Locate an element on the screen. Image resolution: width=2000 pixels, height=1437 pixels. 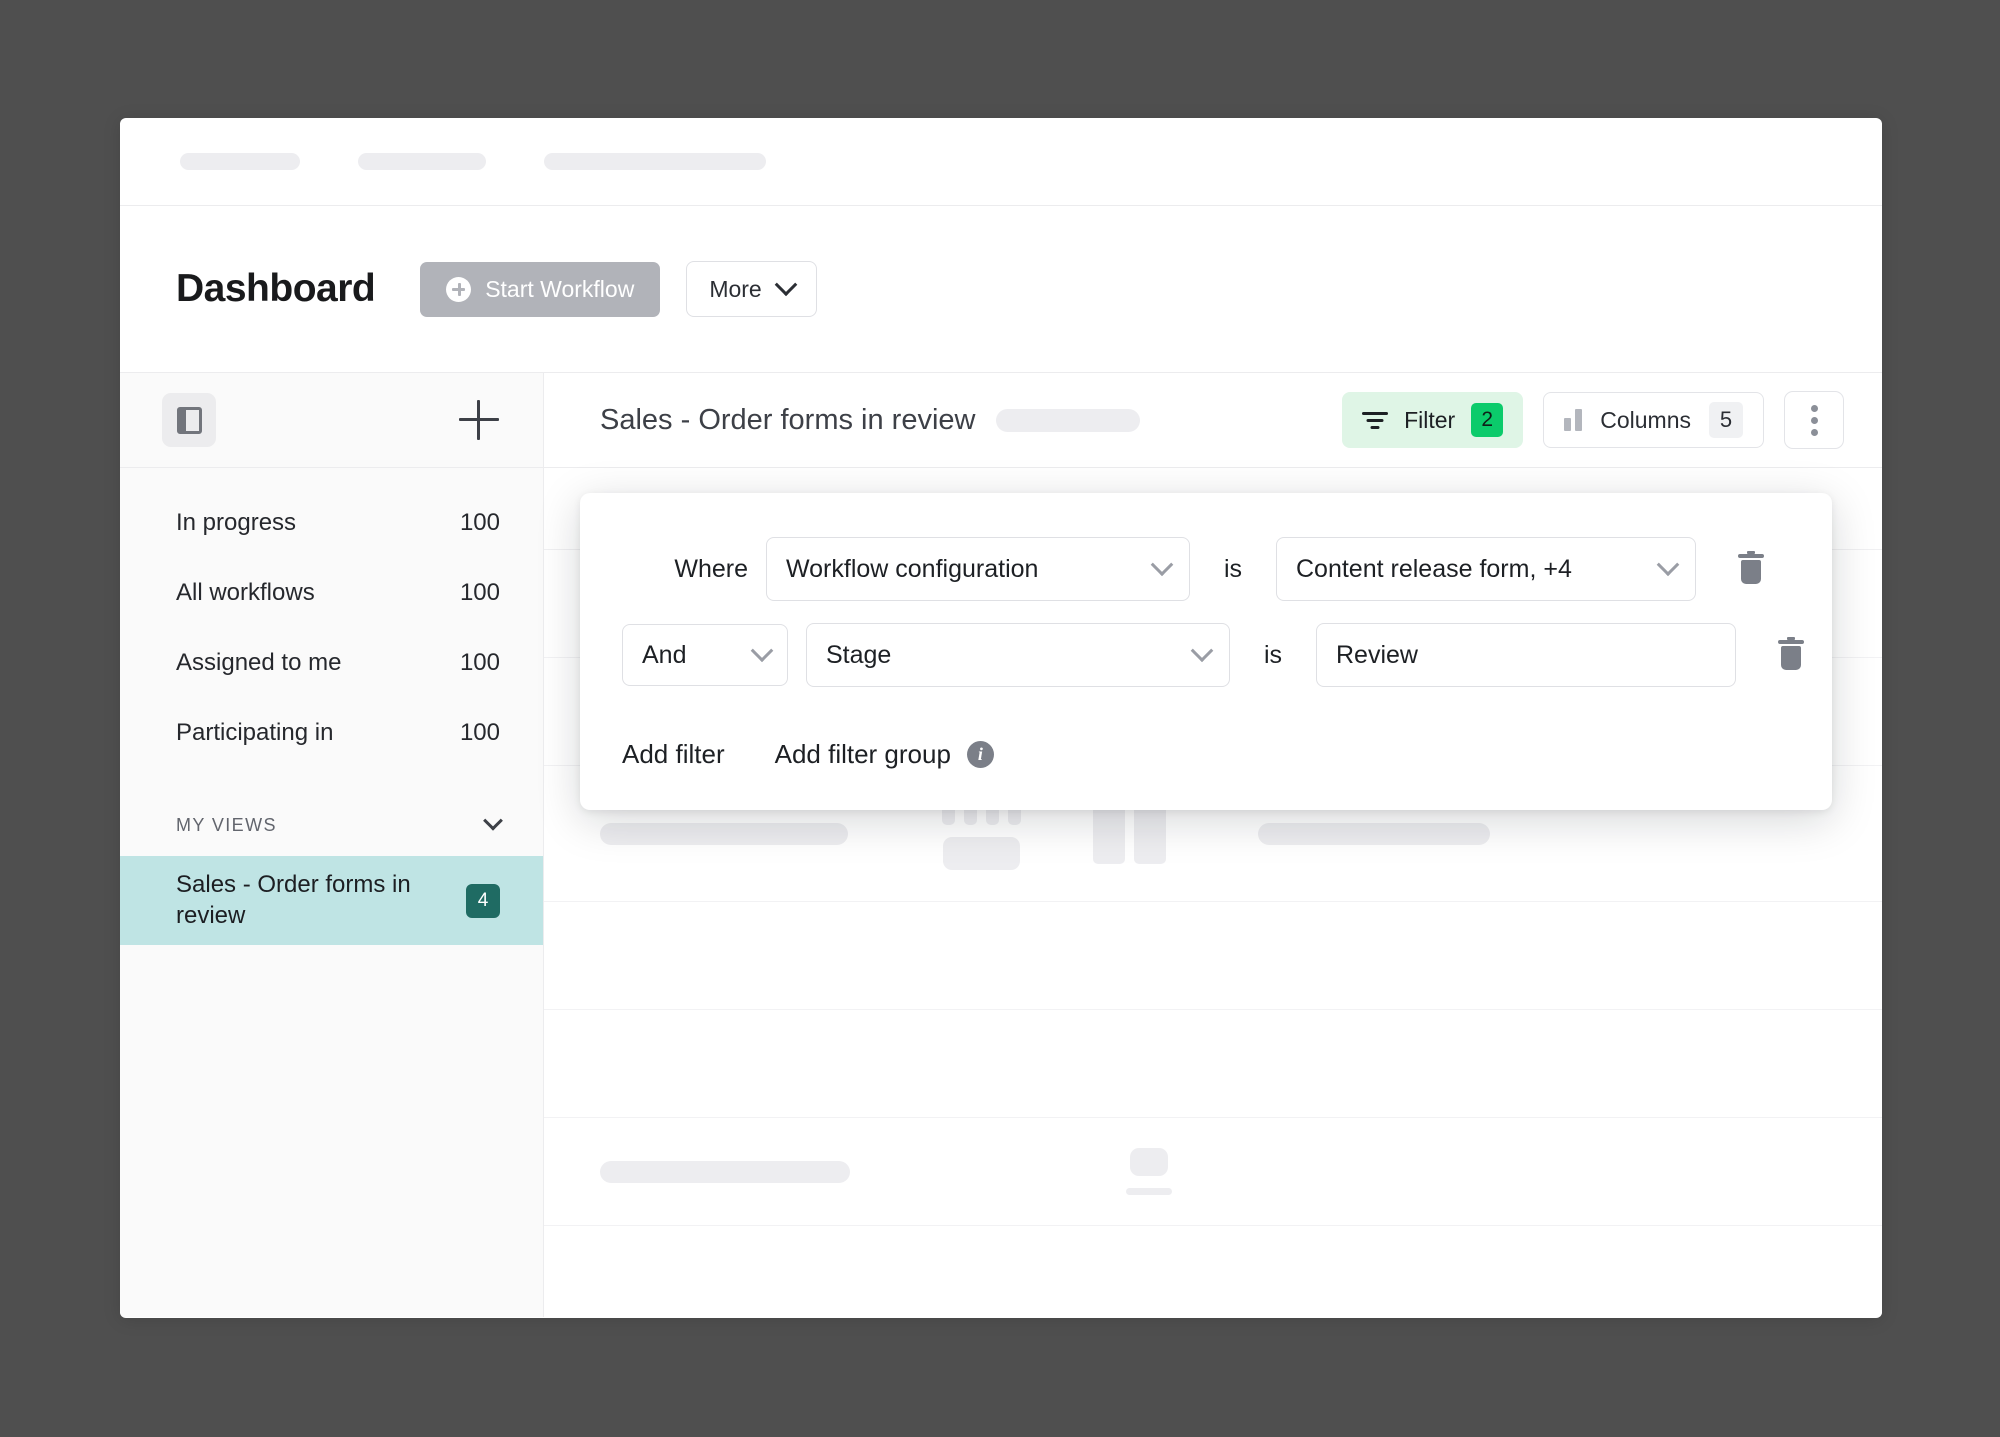
filter-conjunction-value: And is located at coordinates (664, 654).